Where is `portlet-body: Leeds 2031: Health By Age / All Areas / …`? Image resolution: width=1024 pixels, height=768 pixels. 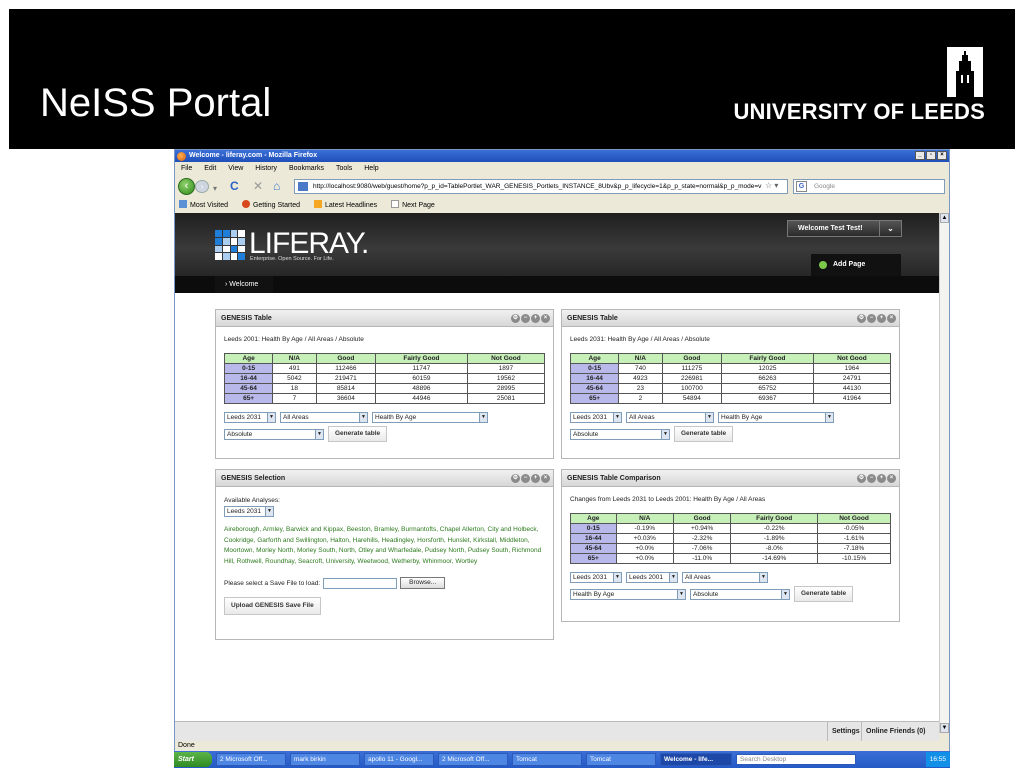
portlet-body: Leeds 2031: Health By Age / All Areas / … is located at coordinates (730, 387).